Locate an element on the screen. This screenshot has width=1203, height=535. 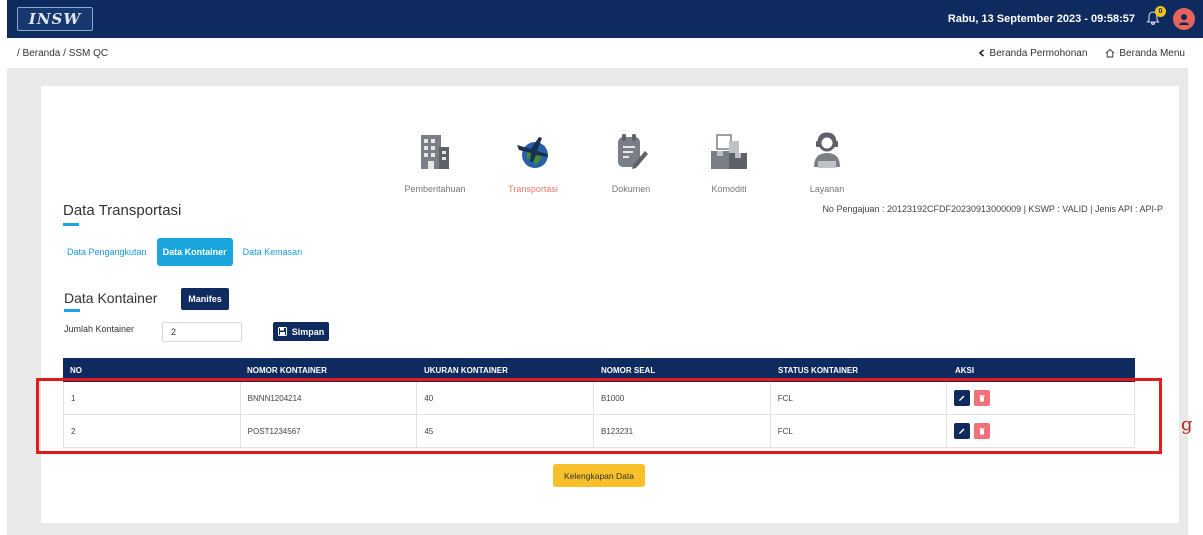
save-icon is located at coordinates (282, 331).